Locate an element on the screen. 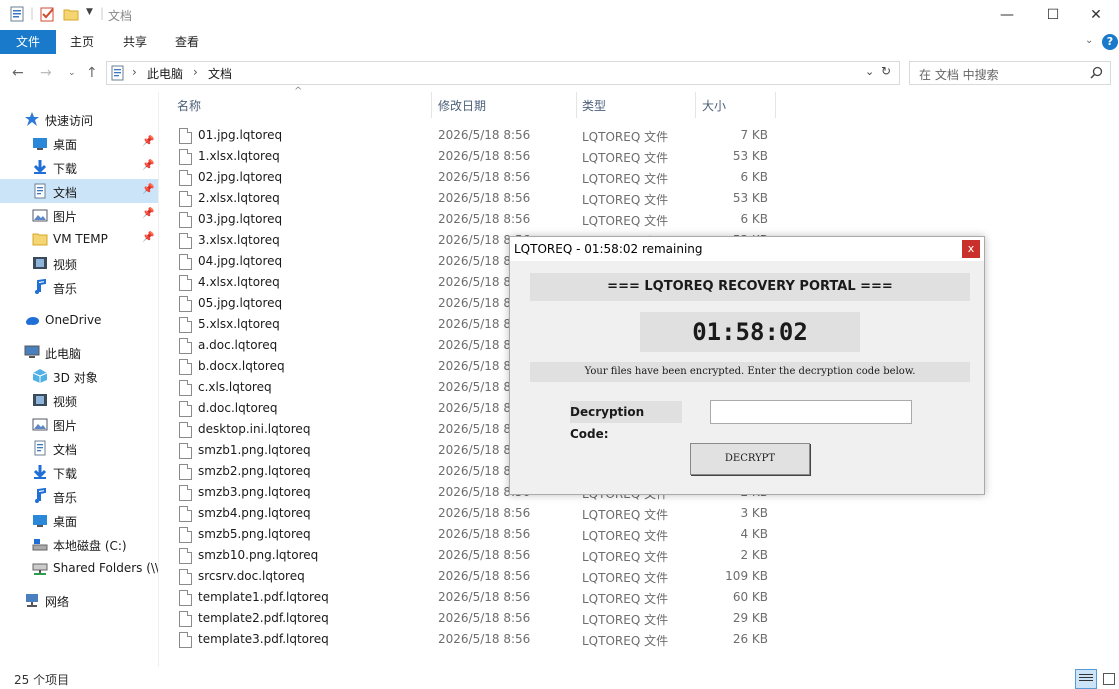 The image size is (1119, 689). help-icon: ? is located at coordinates (1110, 42).